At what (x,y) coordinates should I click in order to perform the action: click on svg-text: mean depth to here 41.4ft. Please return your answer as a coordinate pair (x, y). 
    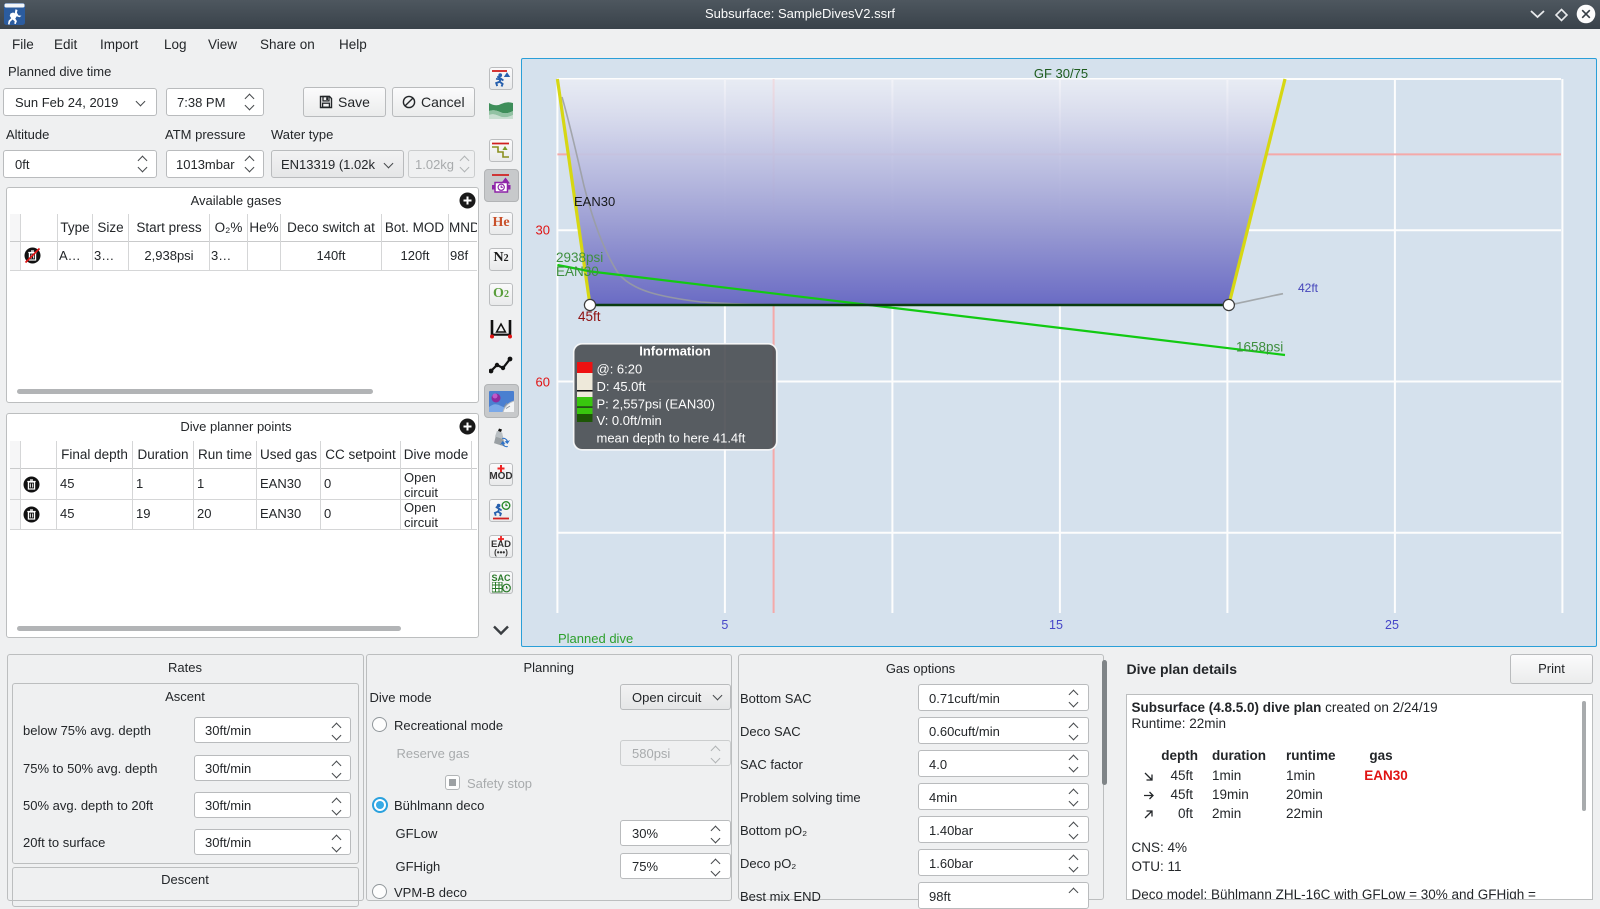
    Looking at the image, I should click on (671, 438).